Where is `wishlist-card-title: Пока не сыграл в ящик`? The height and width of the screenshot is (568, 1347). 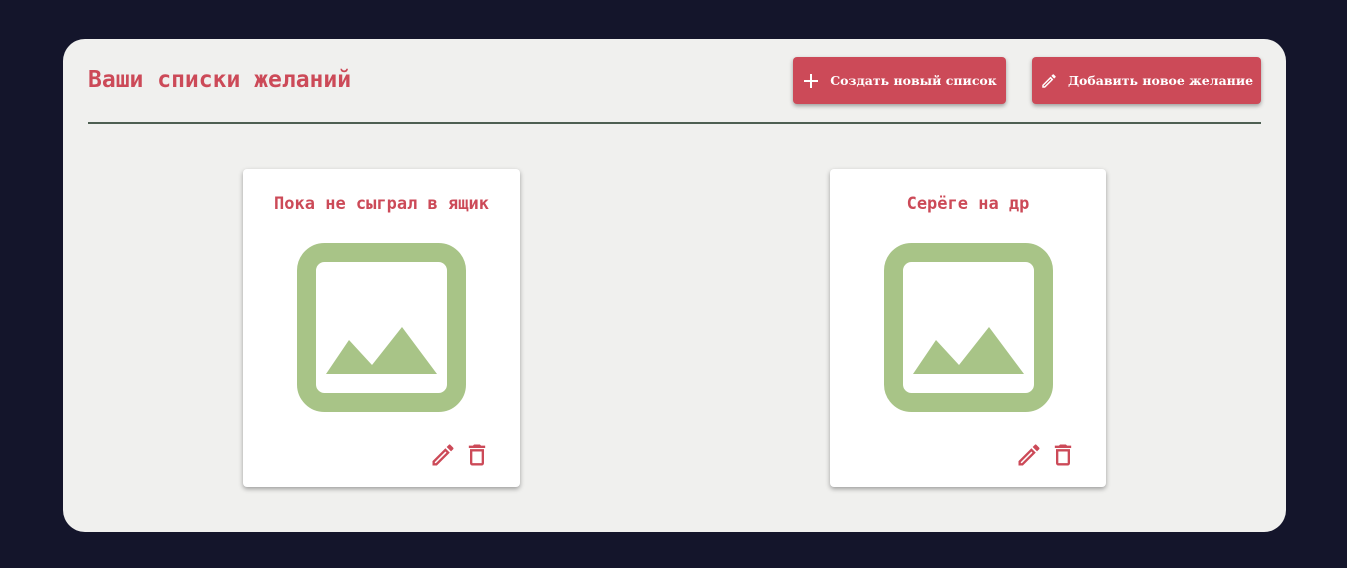
wishlist-card-title: Пока не сыграл в ящик is located at coordinates (381, 204).